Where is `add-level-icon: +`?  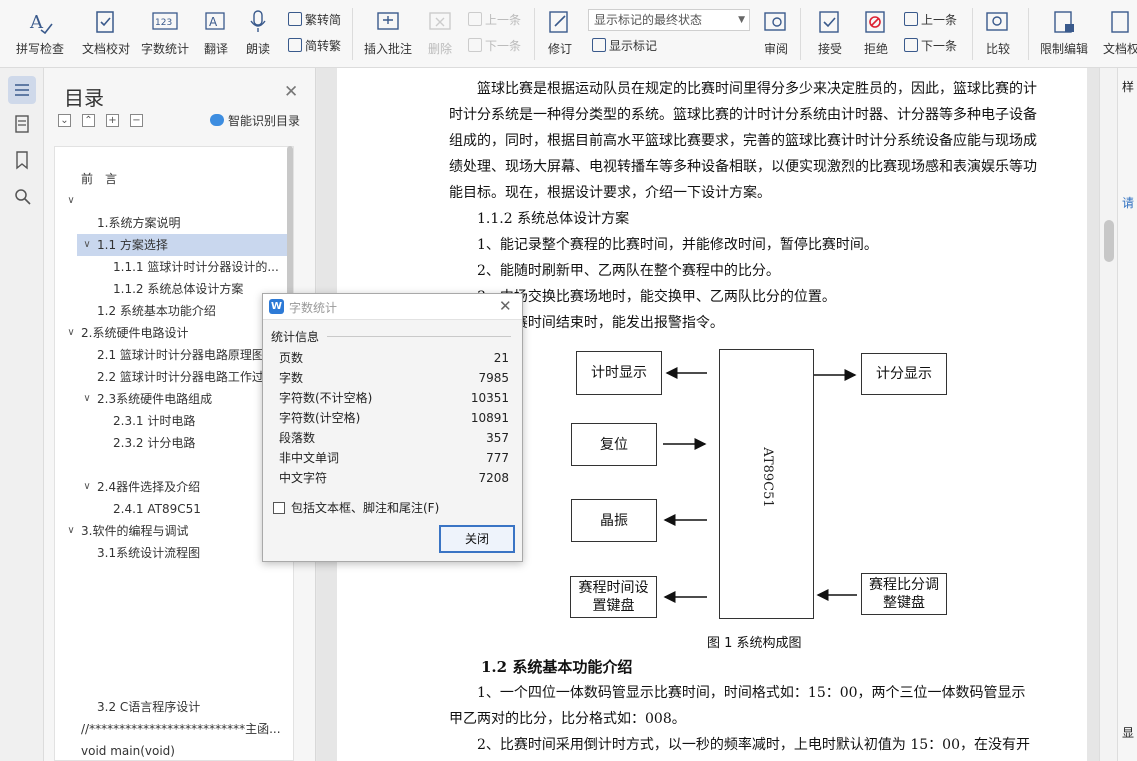 add-level-icon: + is located at coordinates (112, 120).